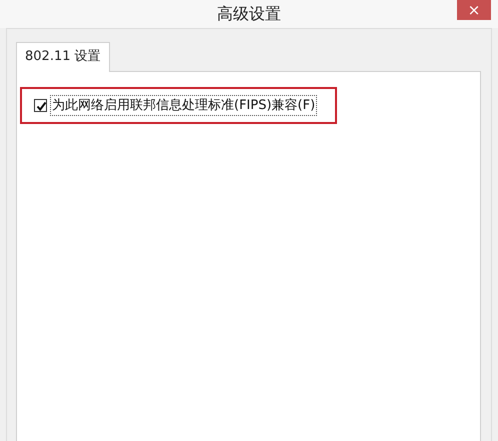 The height and width of the screenshot is (441, 498). Describe the element at coordinates (184, 105) in the screenshot. I see `checkbox-label: 为此网络启用联邦信息处理标准(FIPS)兼容(F)` at that location.